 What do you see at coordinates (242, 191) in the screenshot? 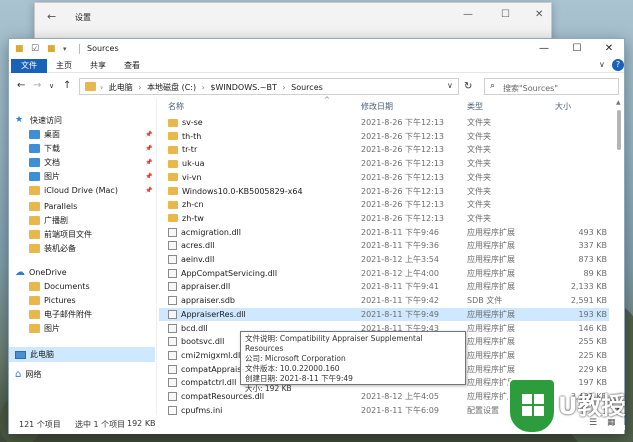
I see `file-name: Windows10.0-KB5005829-x64` at bounding box center [242, 191].